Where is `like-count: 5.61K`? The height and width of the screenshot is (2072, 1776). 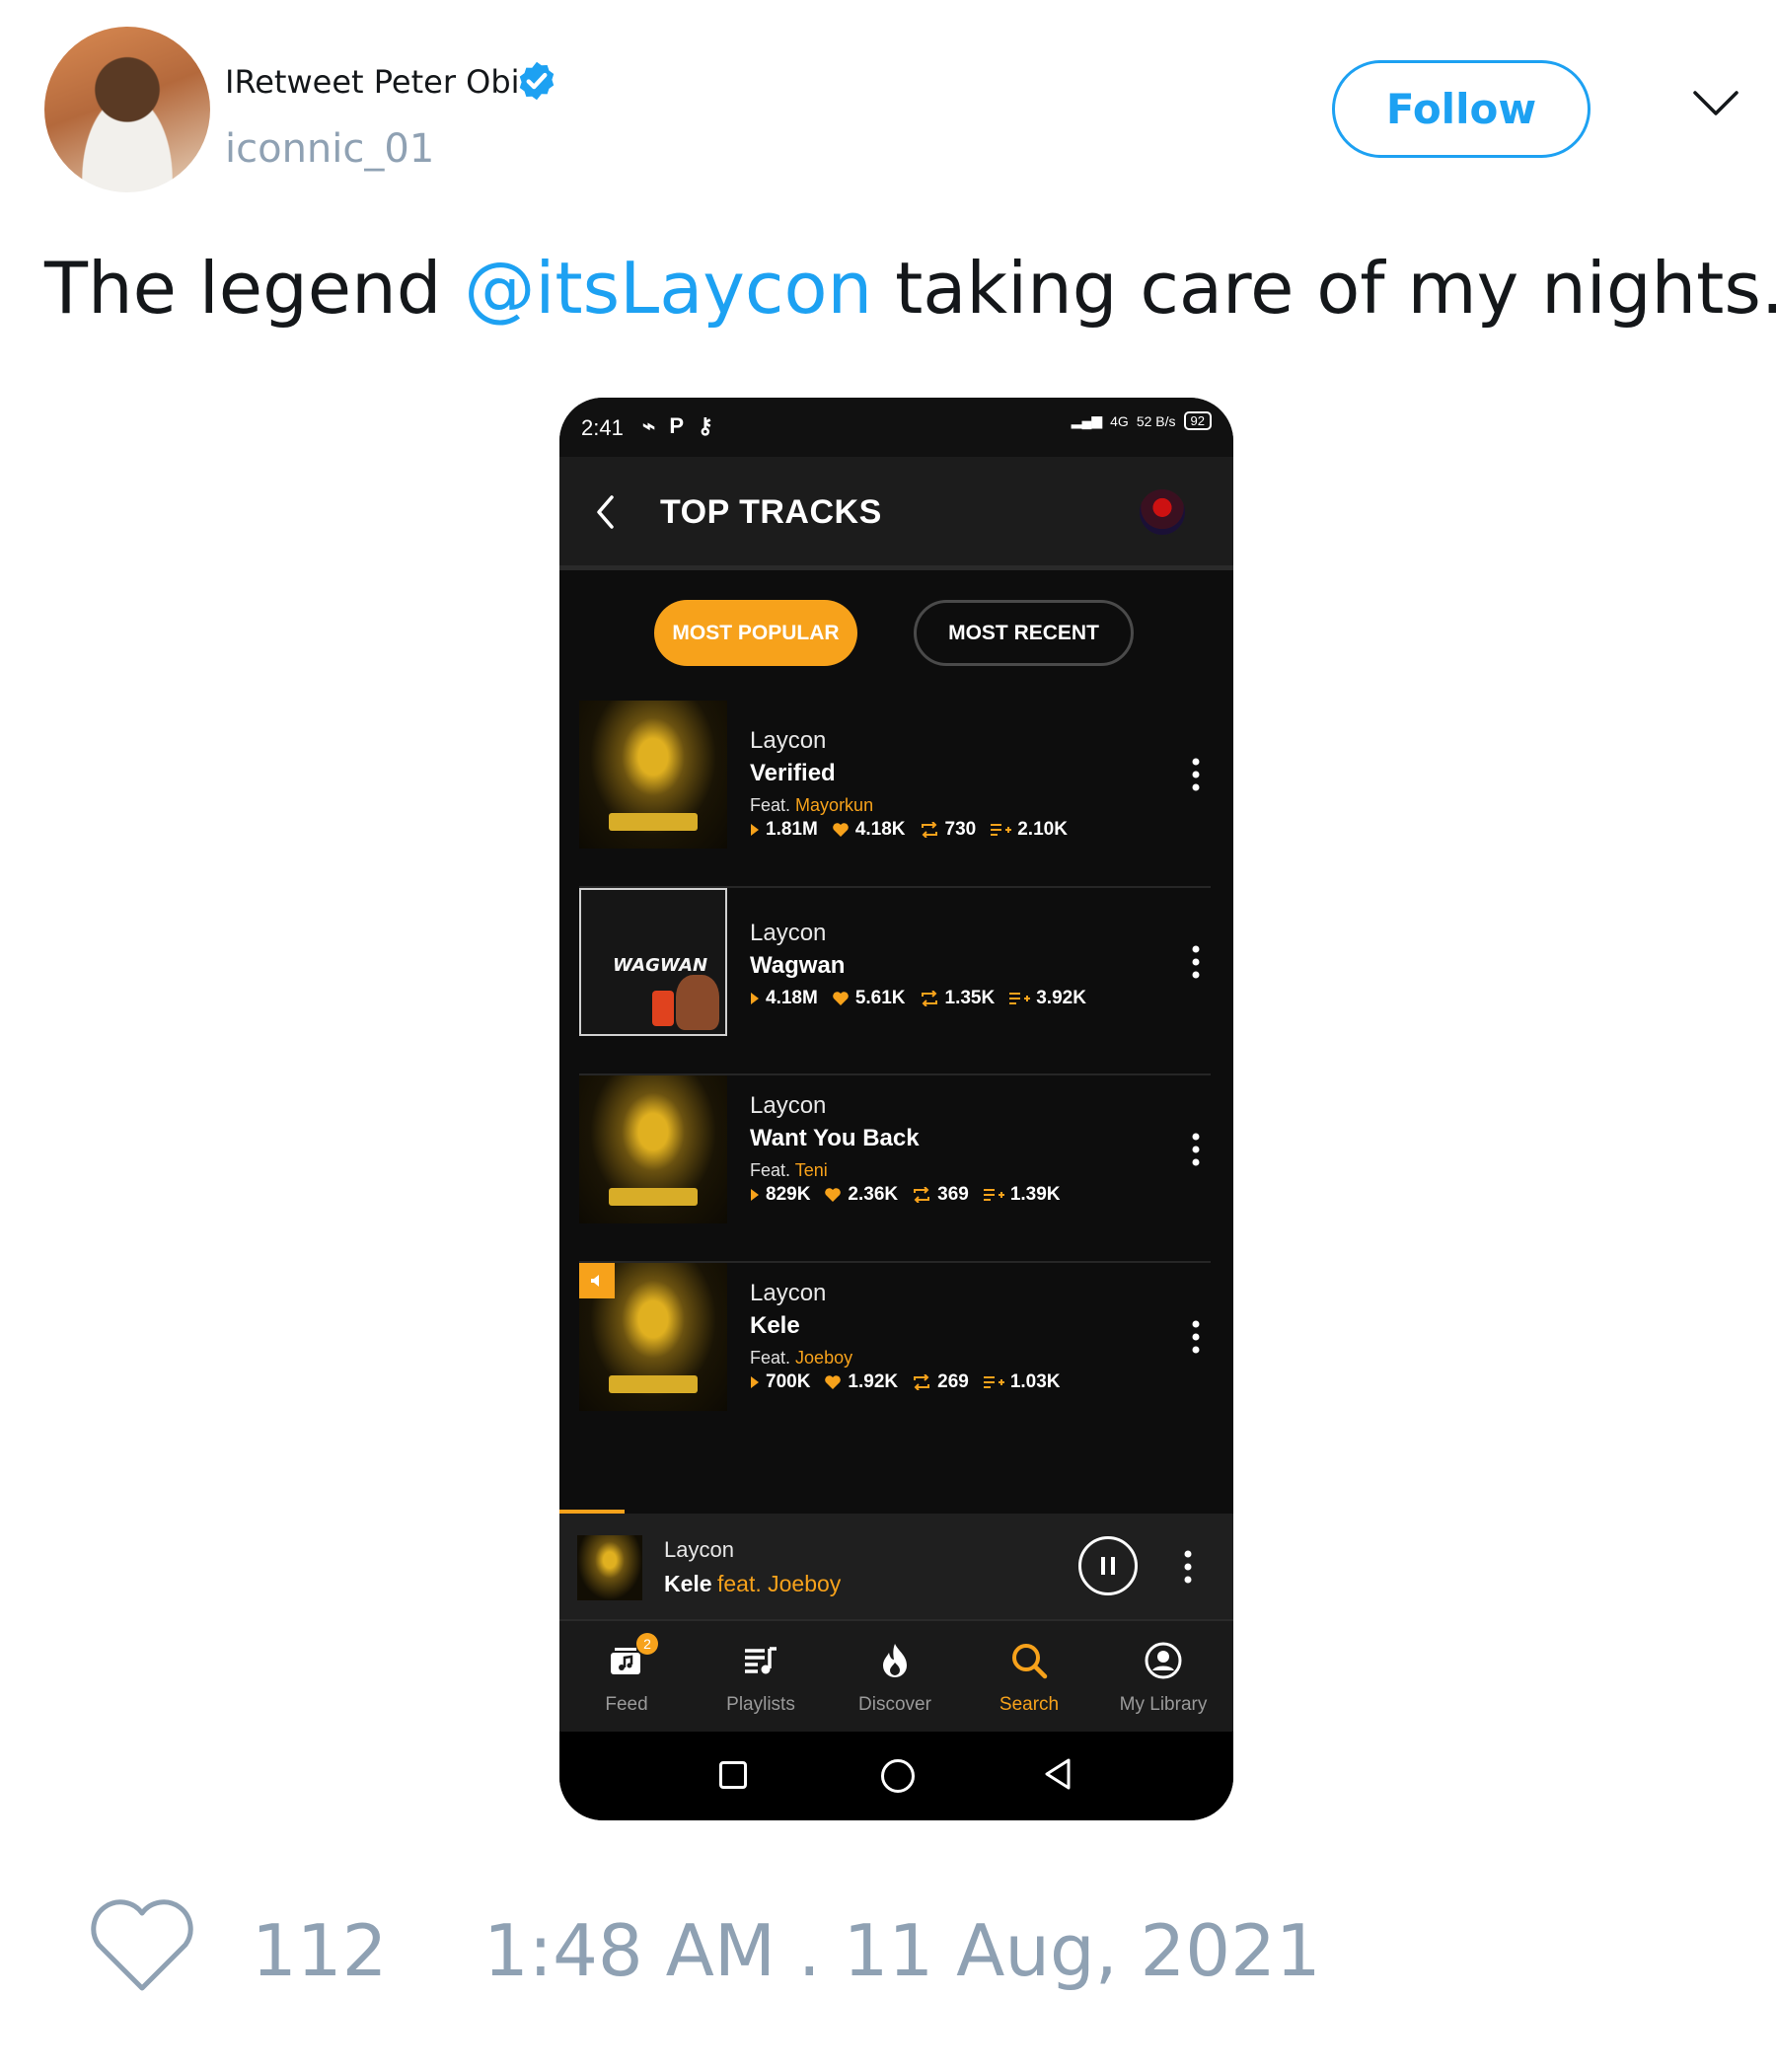 like-count: 5.61K is located at coordinates (880, 998).